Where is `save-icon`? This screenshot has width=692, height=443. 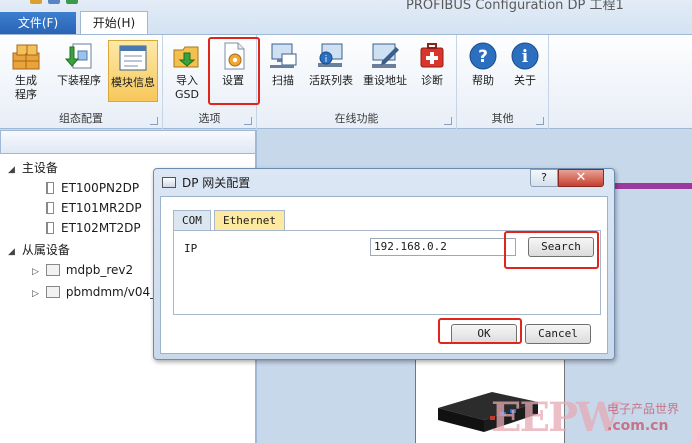 save-icon is located at coordinates (36, 2).